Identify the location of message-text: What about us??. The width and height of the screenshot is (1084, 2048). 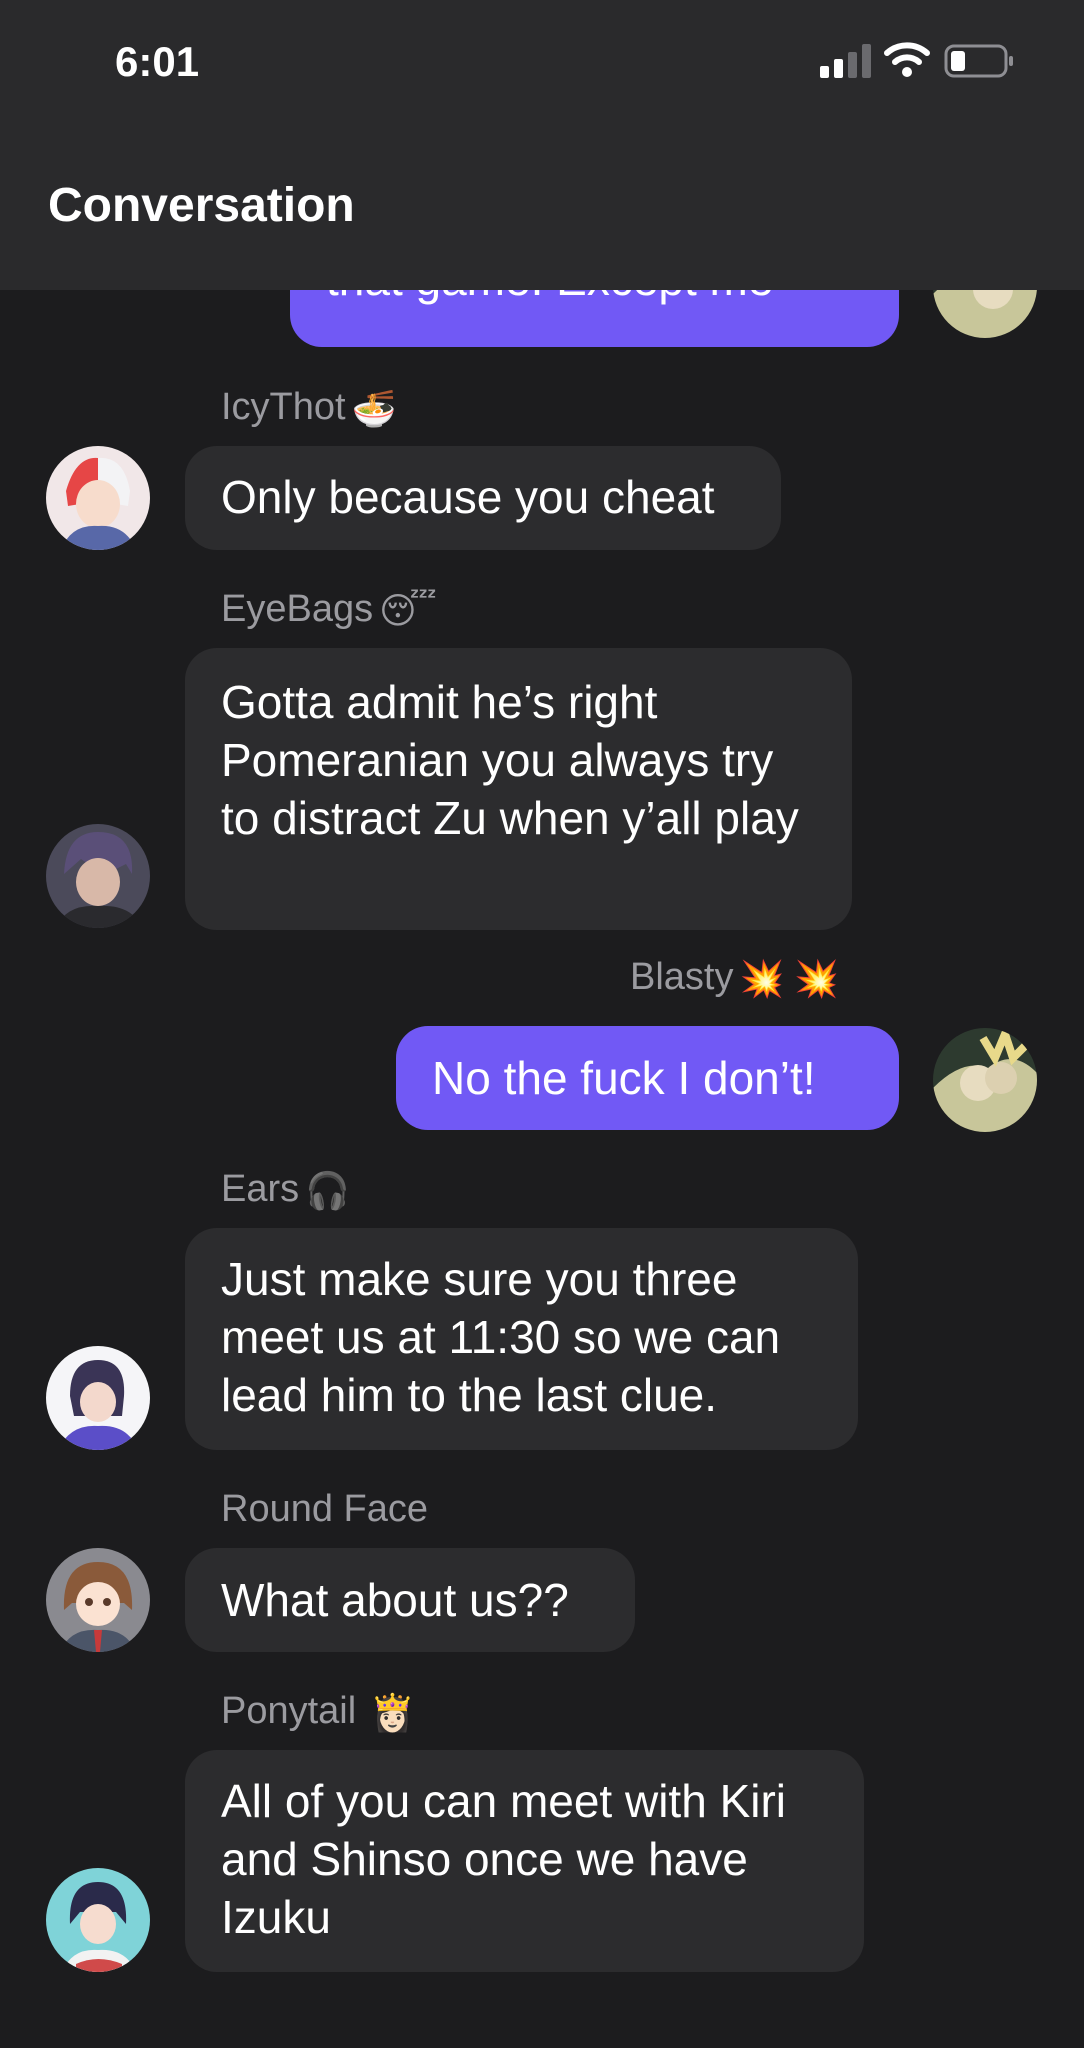
(395, 1600).